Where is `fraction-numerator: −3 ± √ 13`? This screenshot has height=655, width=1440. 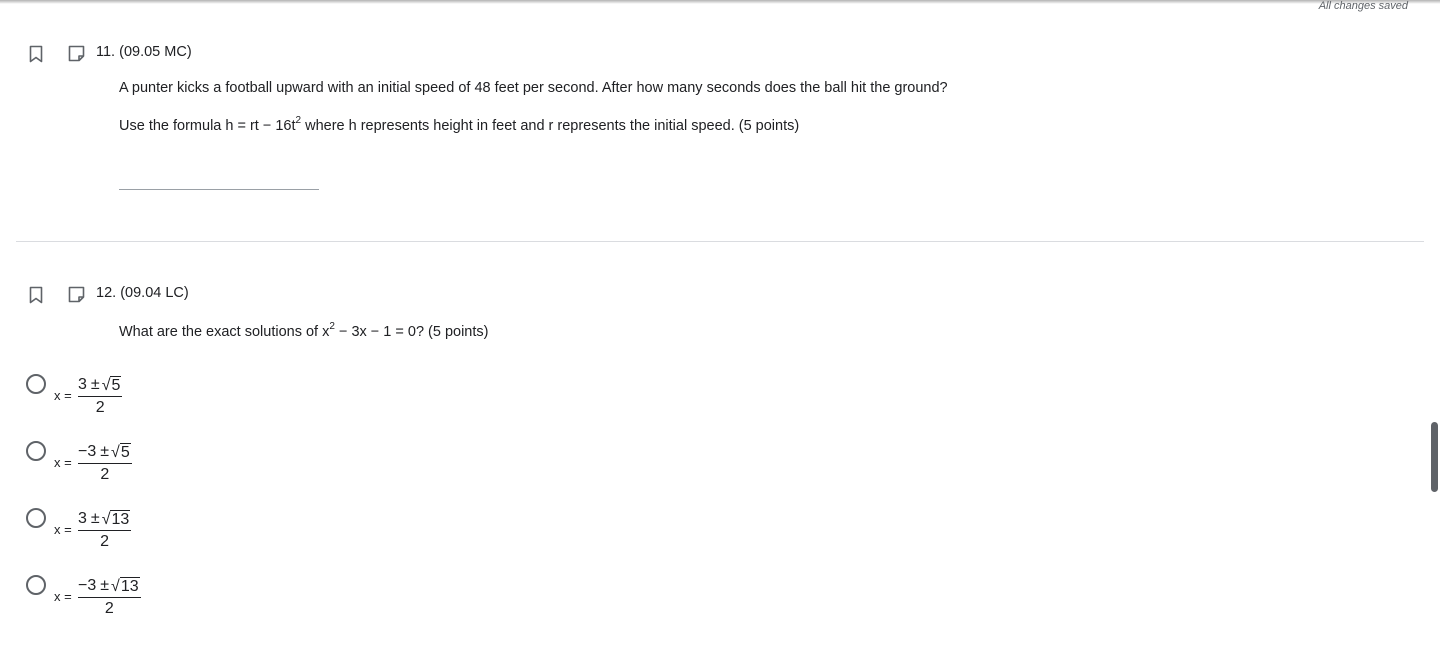
fraction-numerator: −3 ± √ 13 is located at coordinates (109, 587).